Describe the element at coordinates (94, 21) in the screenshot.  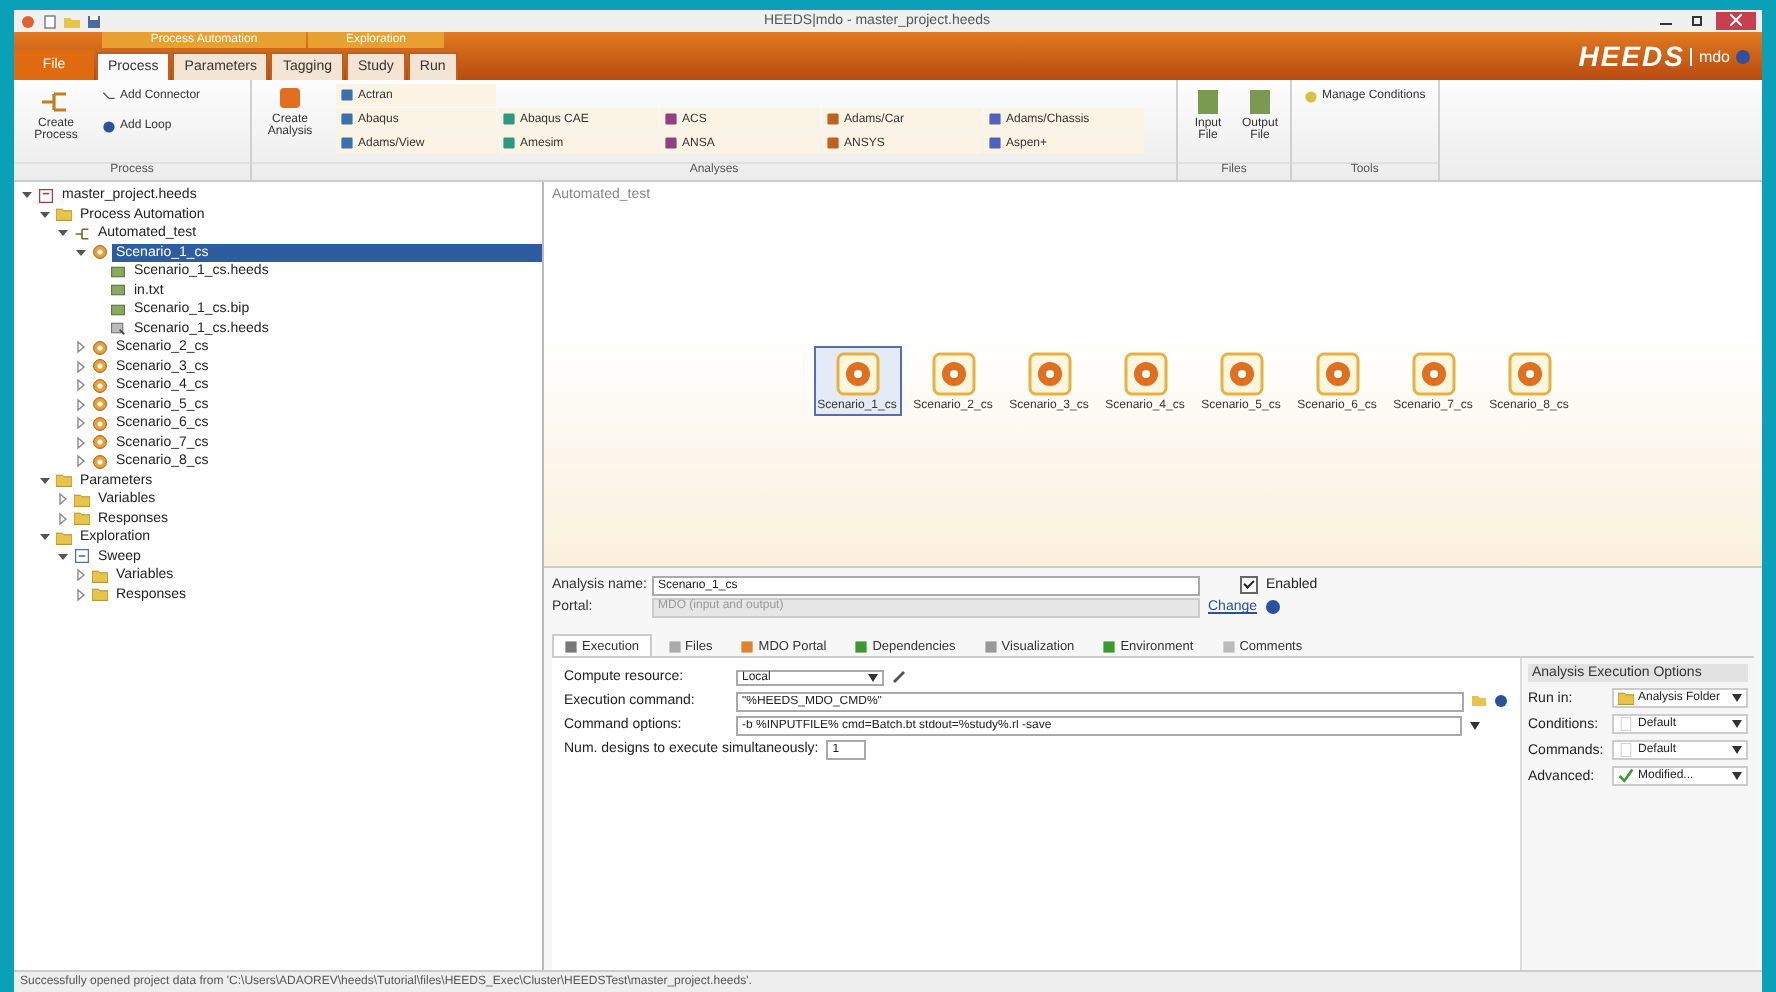
I see `save-icon` at that location.